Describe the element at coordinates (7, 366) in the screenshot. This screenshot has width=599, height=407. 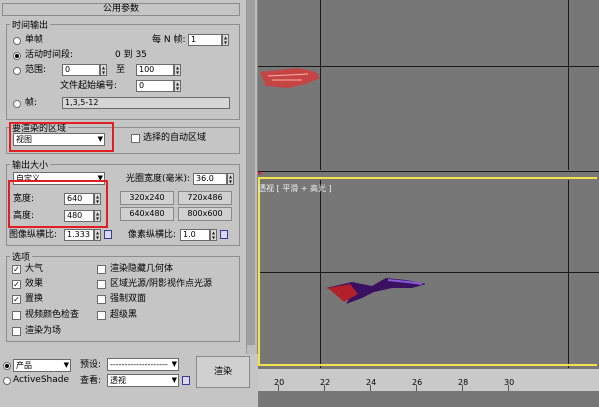
I see `product-radio` at that location.